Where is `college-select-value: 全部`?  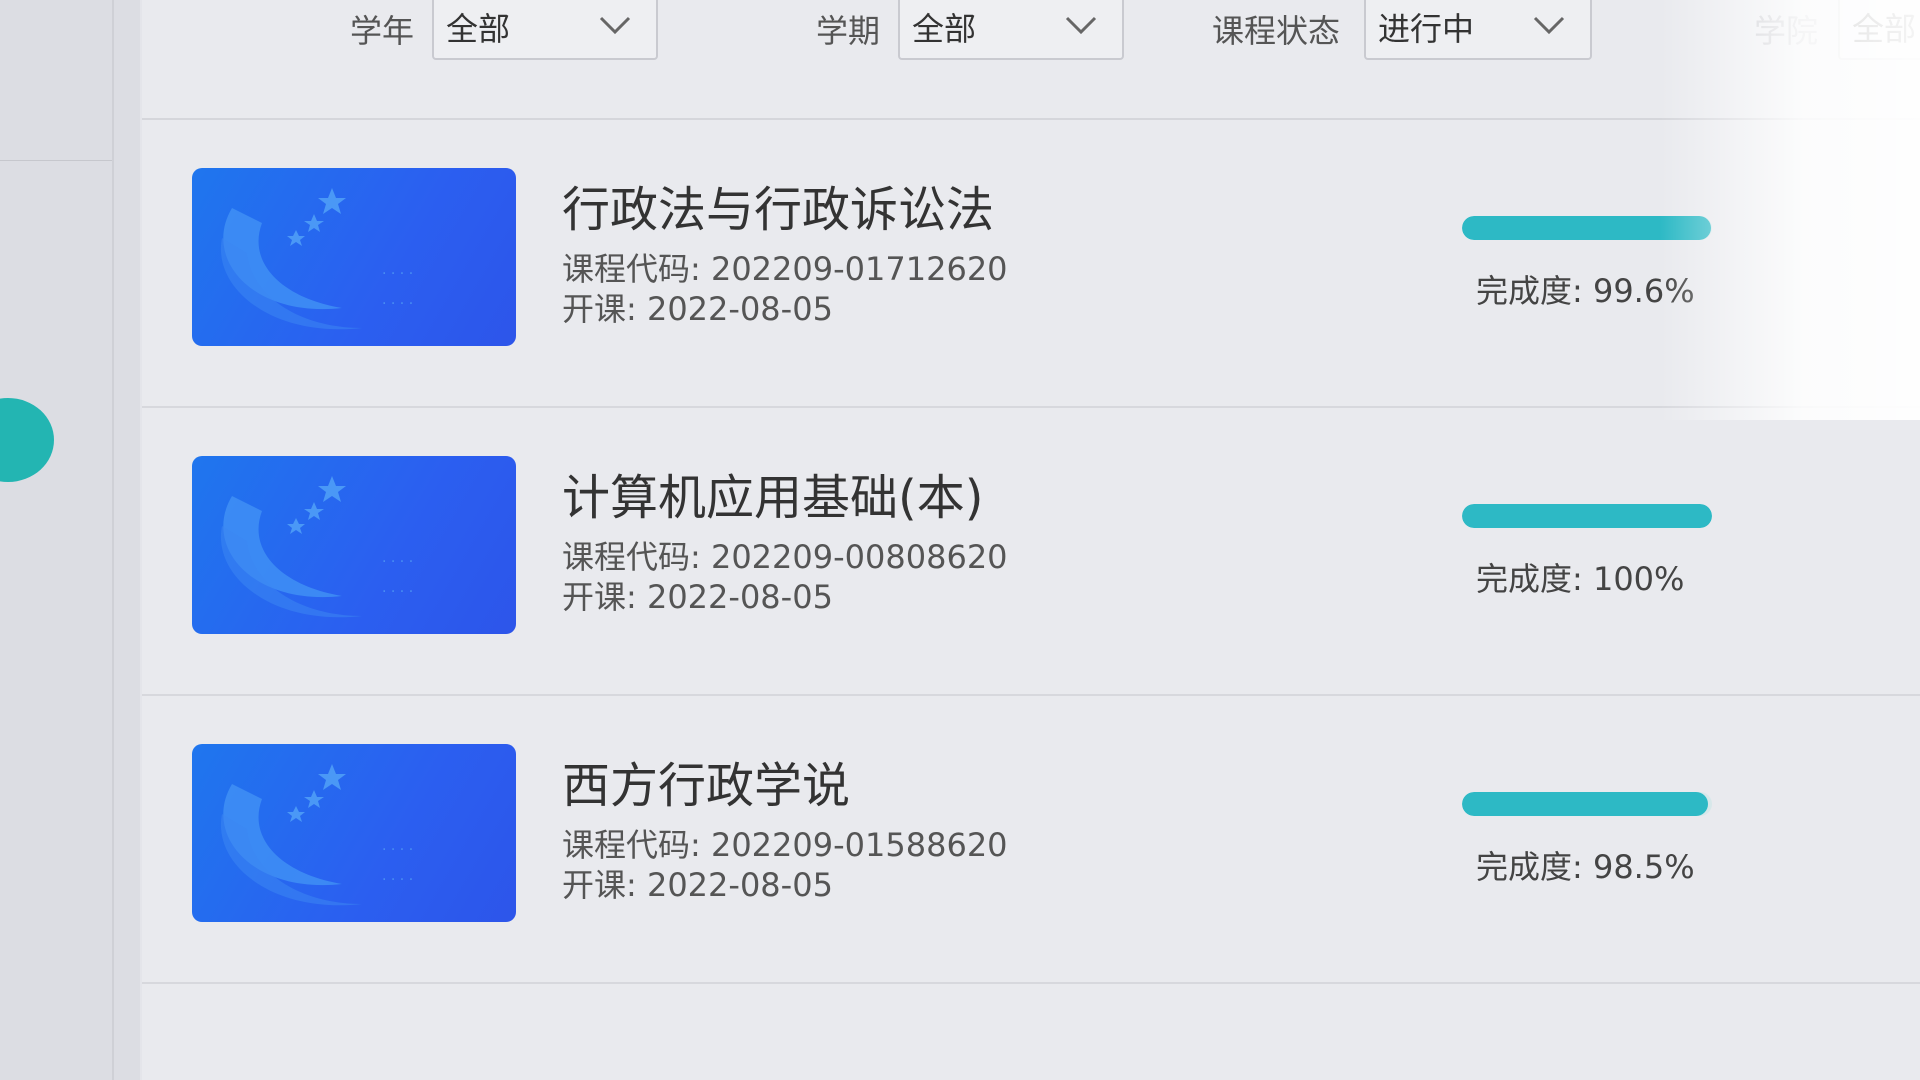
college-select-value: 全部 is located at coordinates (1884, 29).